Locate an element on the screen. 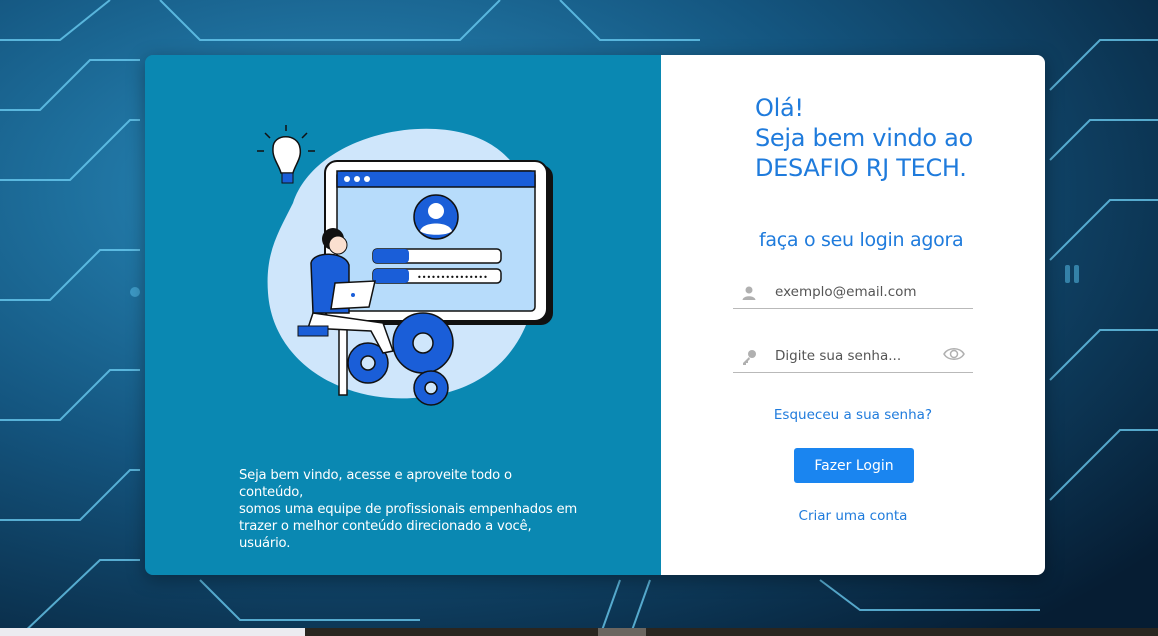 This screenshot has width=1158, height=636. greeting-line: Olá! is located at coordinates (779, 108).